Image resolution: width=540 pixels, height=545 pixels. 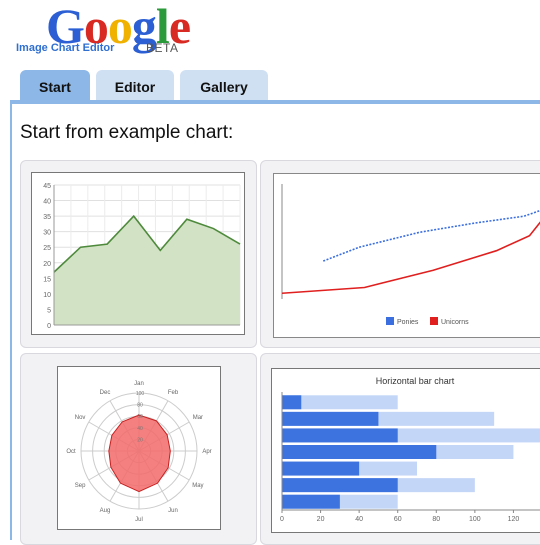 I want to click on beta-label: BETA, so click(x=162, y=48).